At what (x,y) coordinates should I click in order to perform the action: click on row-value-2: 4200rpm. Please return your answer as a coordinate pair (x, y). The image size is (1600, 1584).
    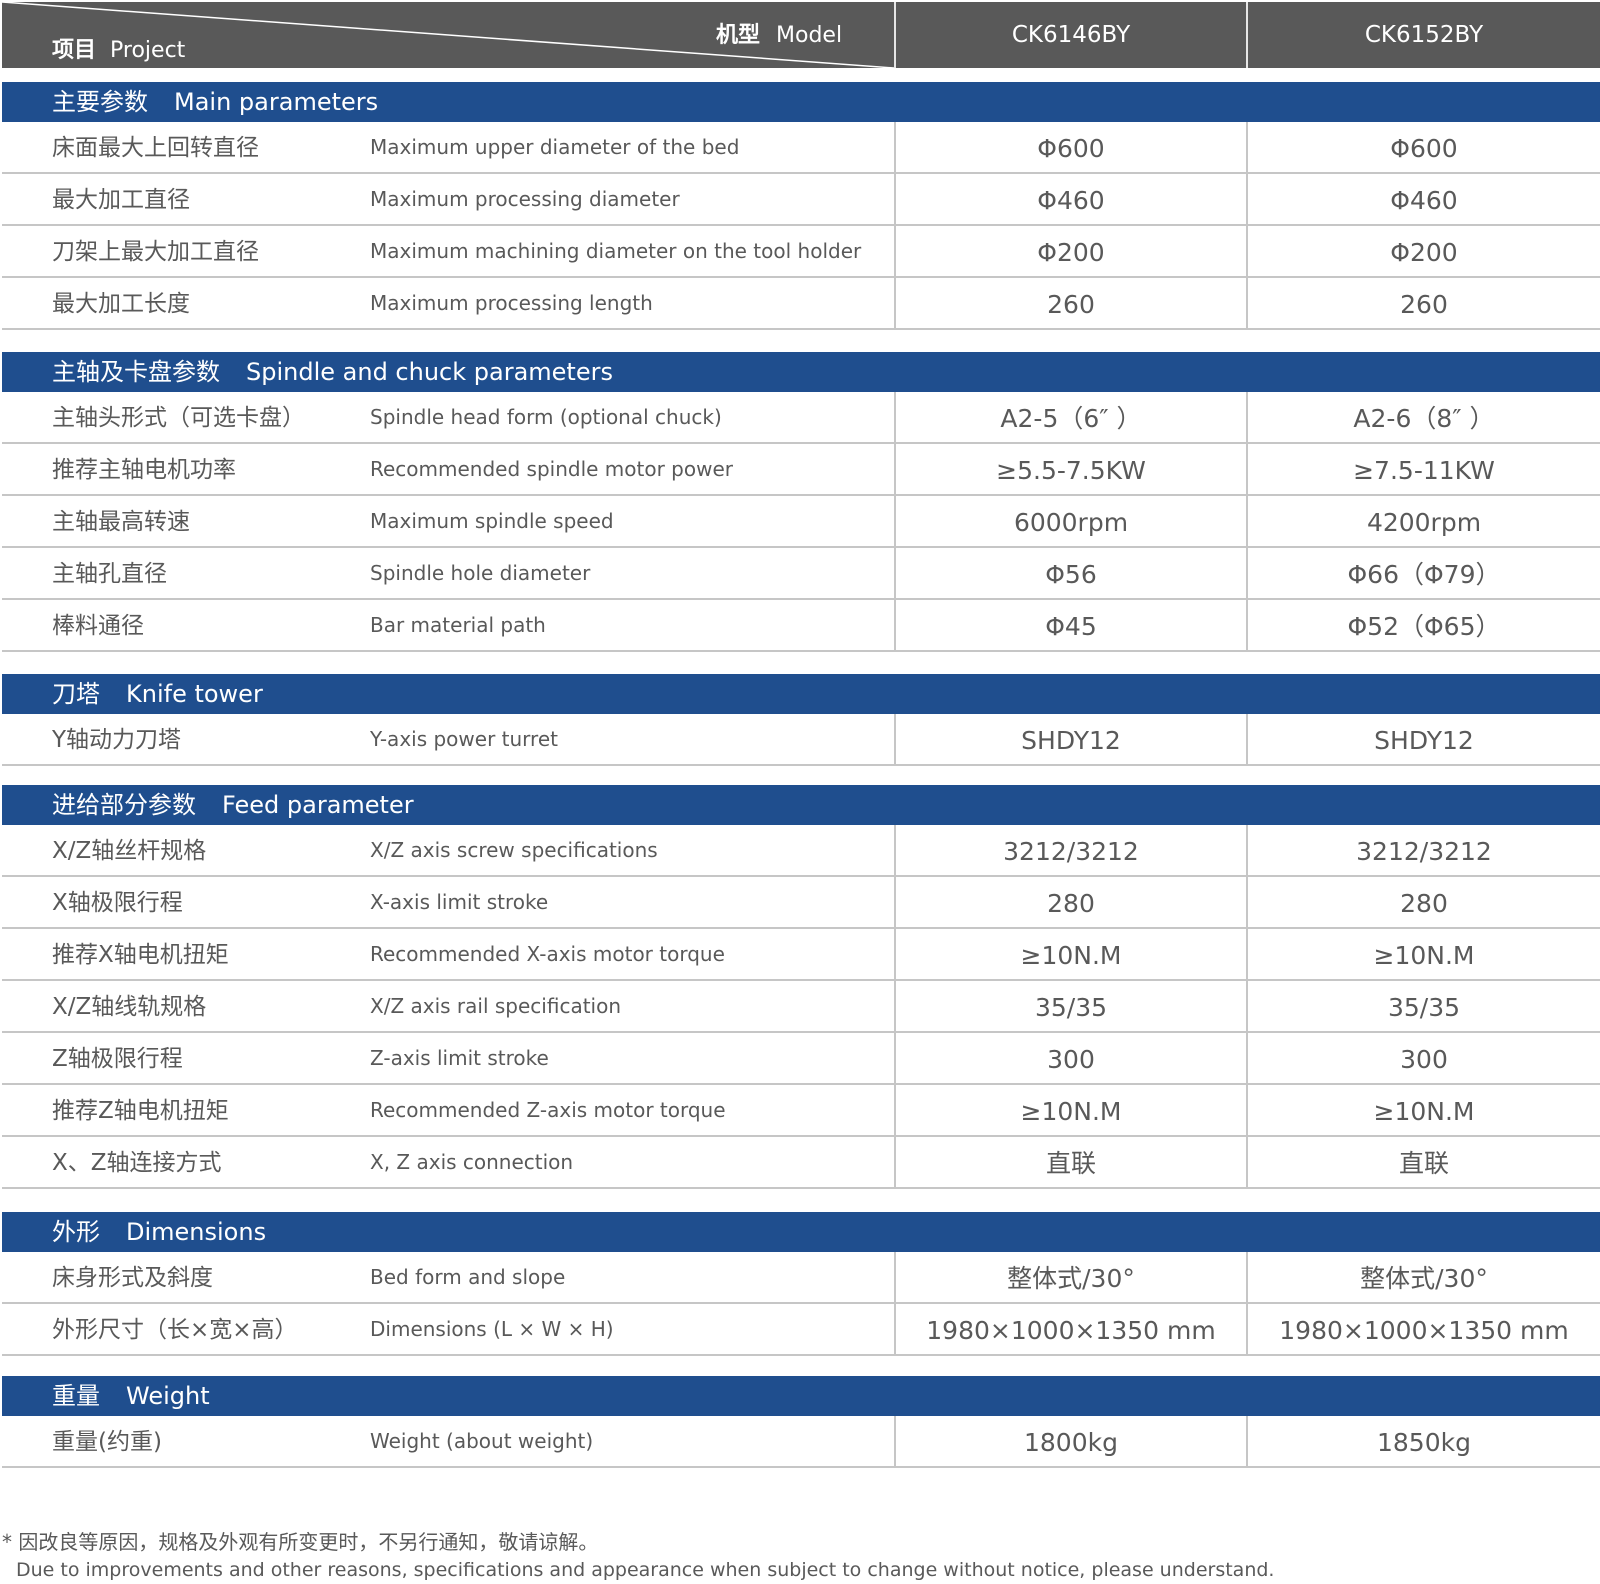
    Looking at the image, I should click on (1424, 522).